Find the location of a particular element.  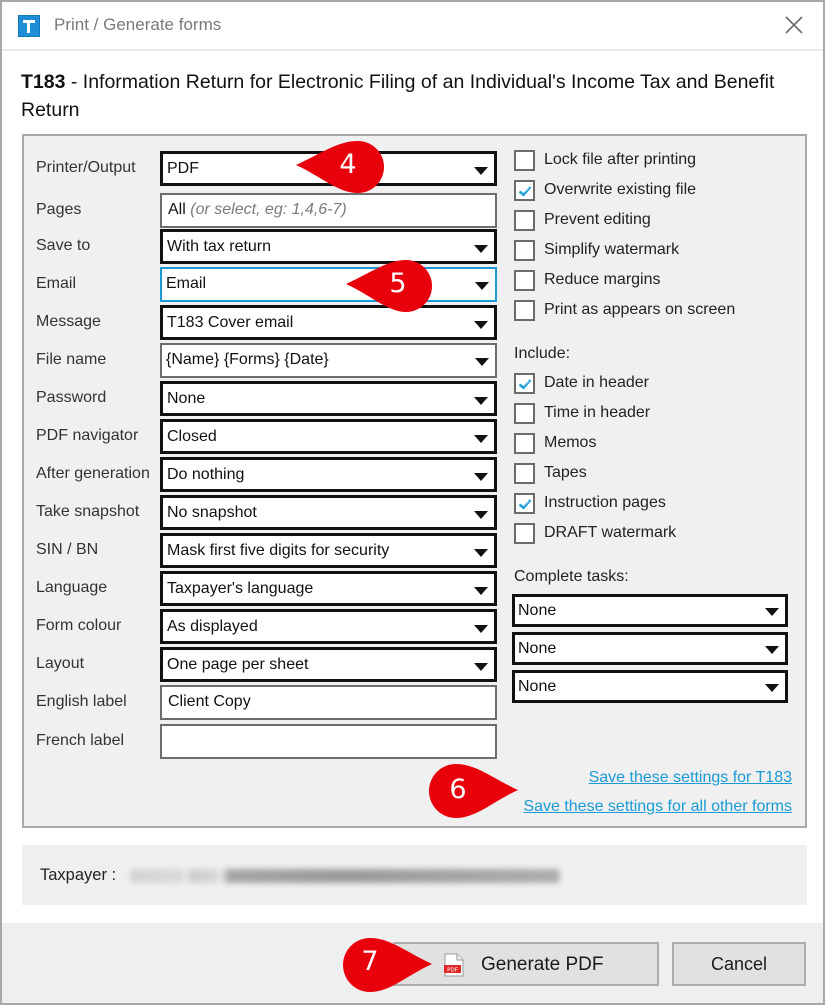

save-to-dropdown: With tax return is located at coordinates (328, 246).